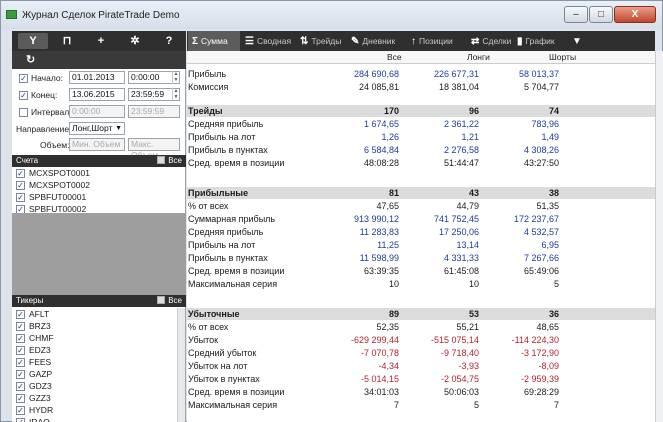  I want to click on tab-positions: ↑ Позиции, so click(436, 41).